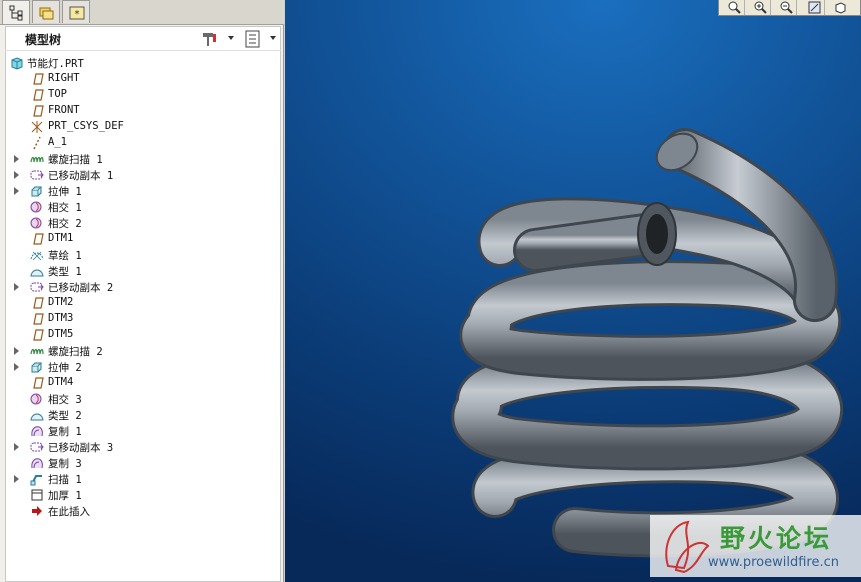  Describe the element at coordinates (61, 302) in the screenshot. I see `tree-item-label: DTM2` at that location.